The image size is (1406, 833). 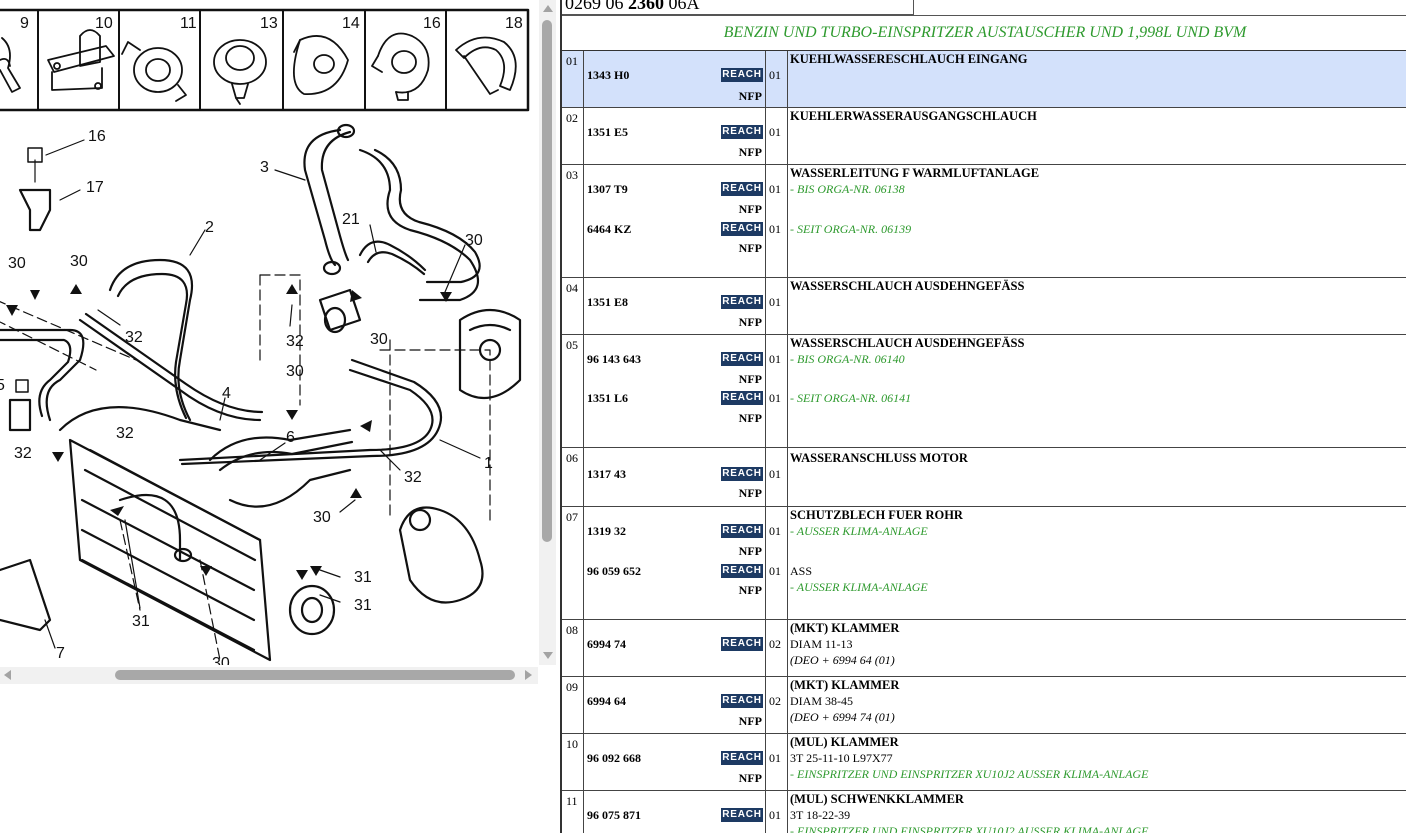 What do you see at coordinates (913, 116) in the screenshot?
I see `part-title: KUEHLERWASSERAUSGANGSCHLAUCH` at bounding box center [913, 116].